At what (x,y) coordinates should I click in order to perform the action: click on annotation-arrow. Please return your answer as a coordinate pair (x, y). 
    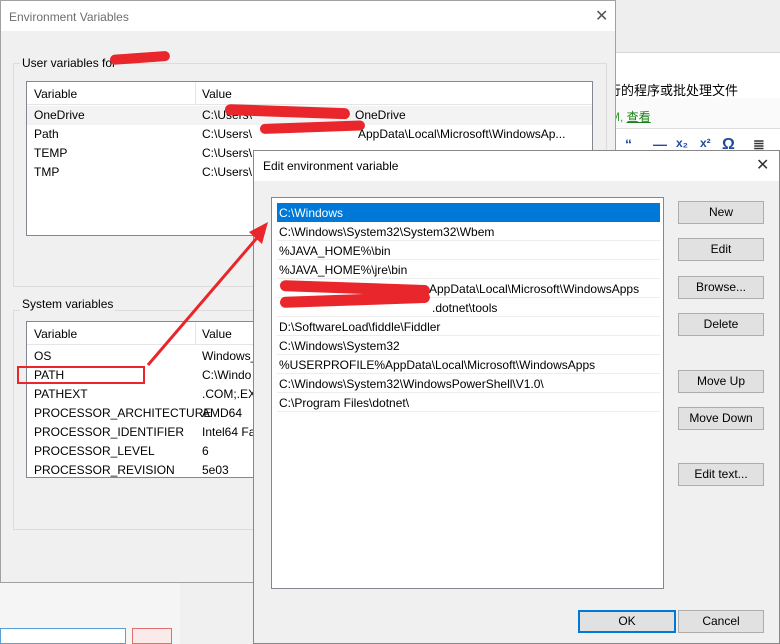
    Looking at the image, I should click on (207, 294).